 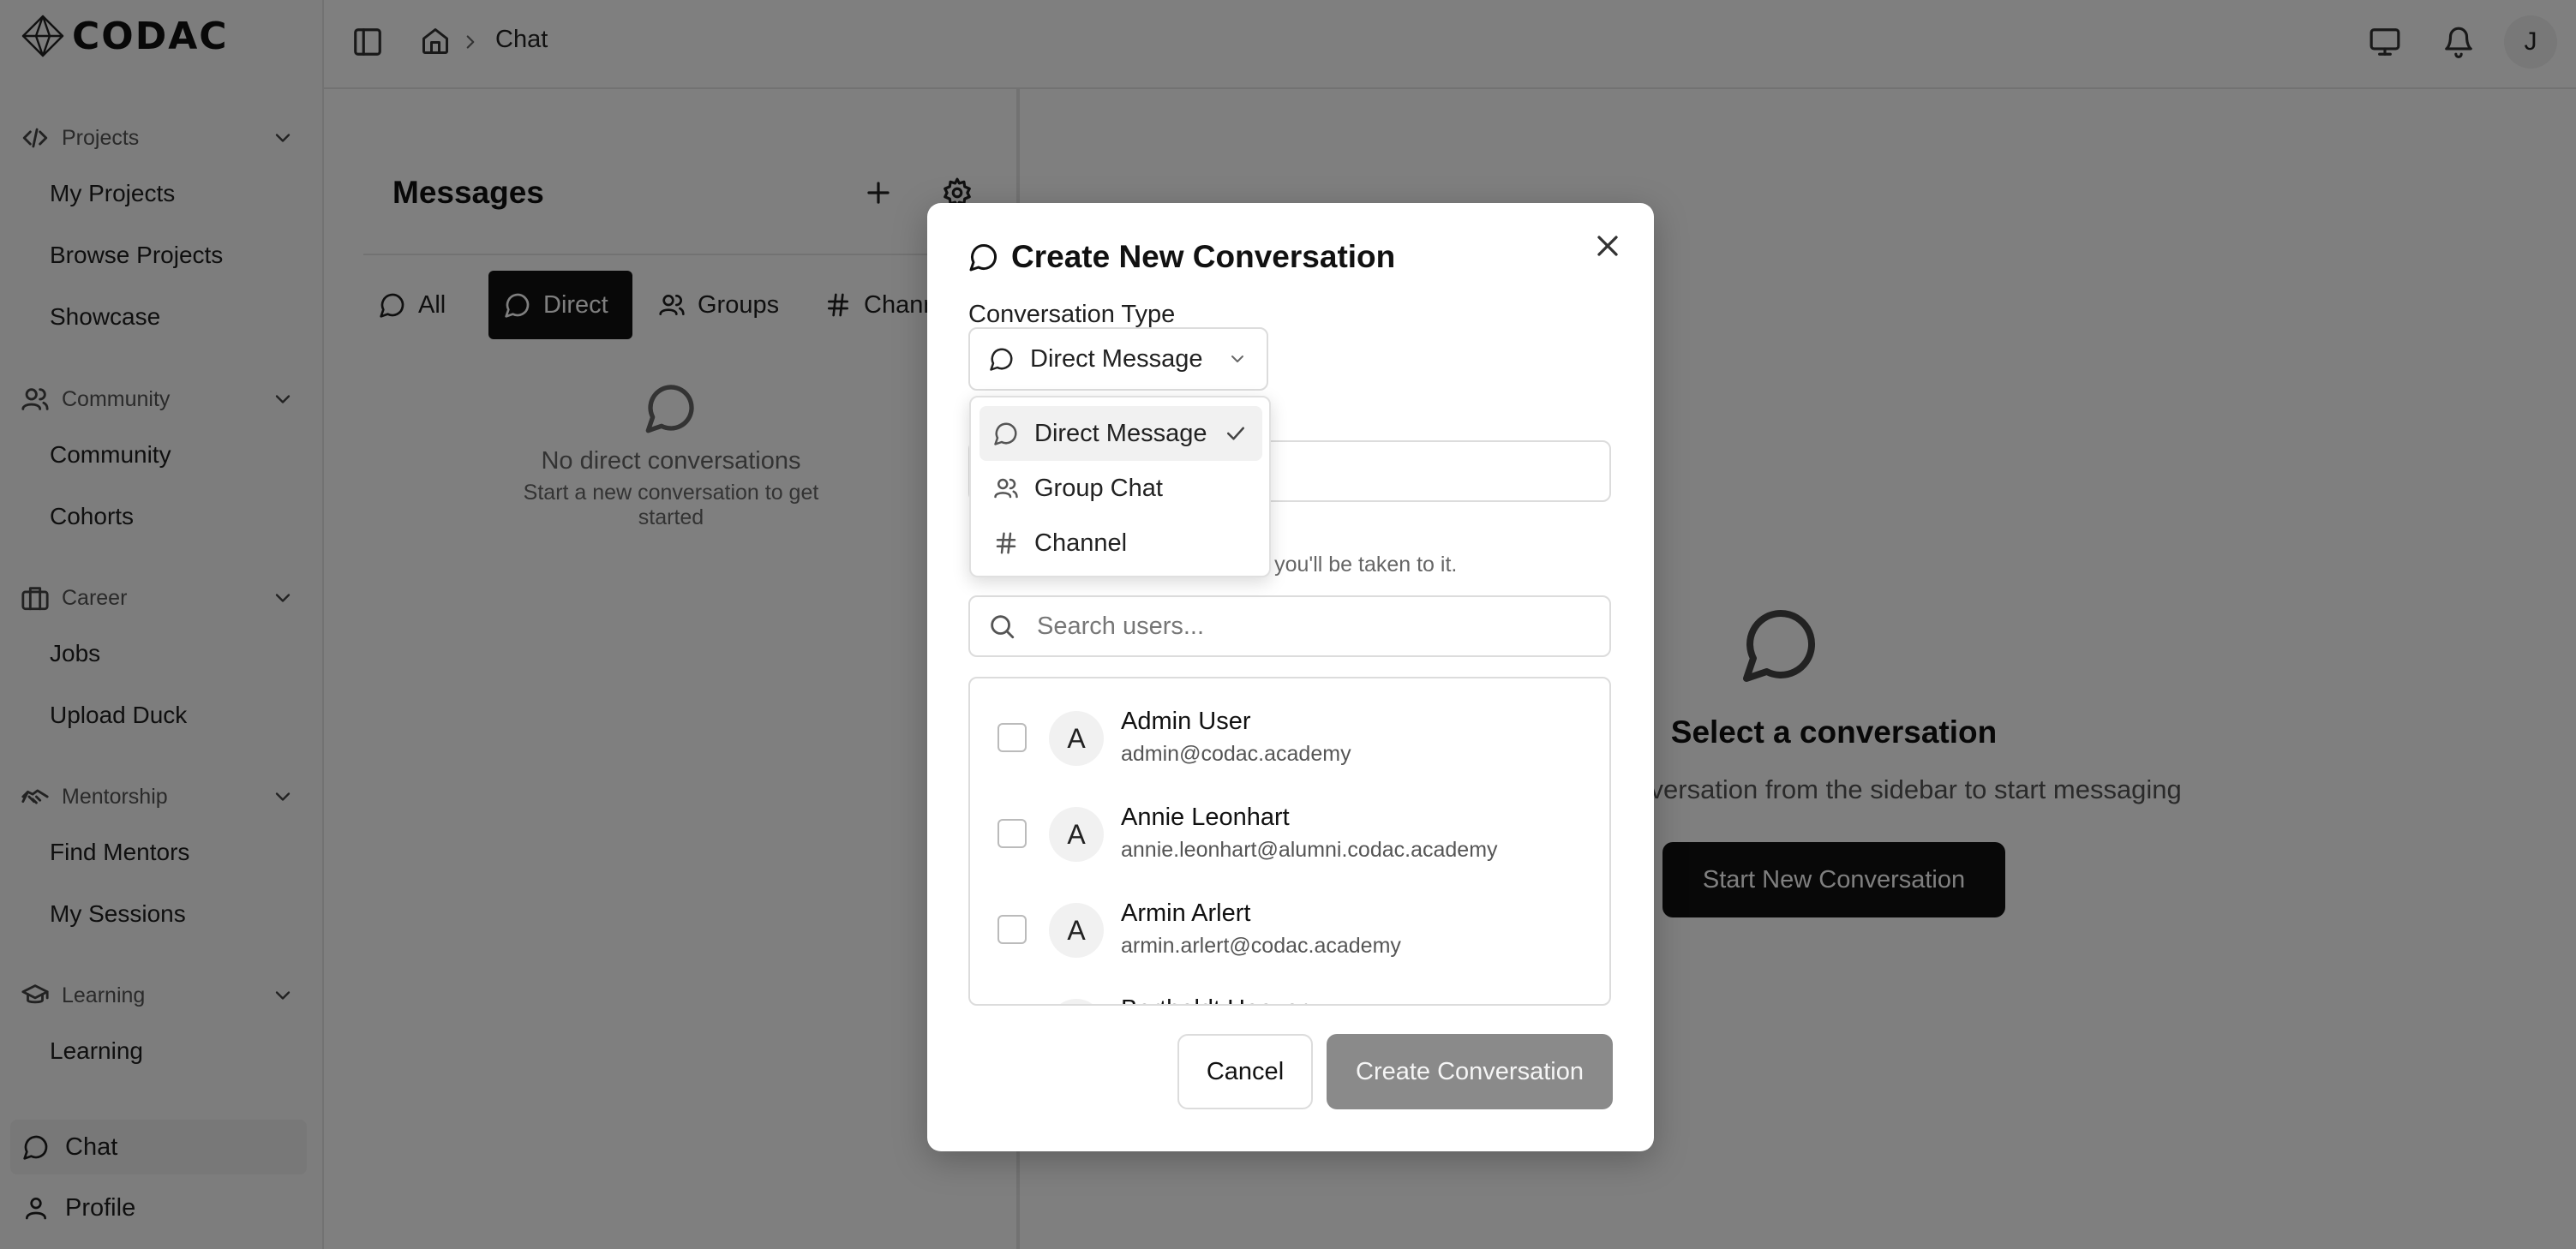 I want to click on option-channel: Channel, so click(x=1120, y=543).